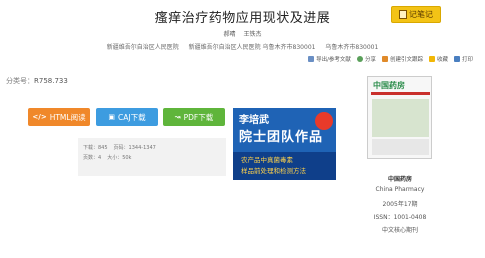 Image resolution: width=485 pixels, height=258 pixels. I want to click on journal-issue-link: 2005年17期, so click(400, 203).